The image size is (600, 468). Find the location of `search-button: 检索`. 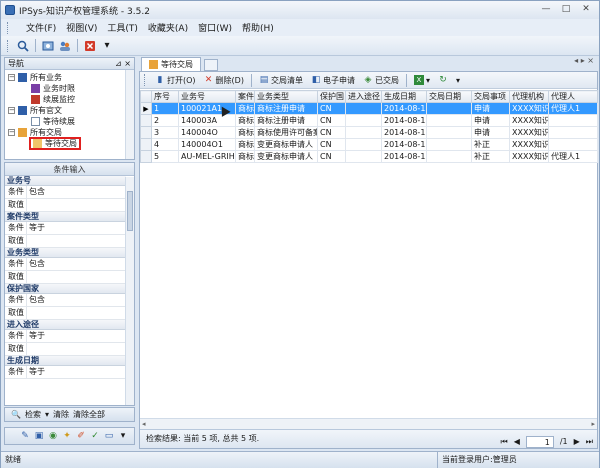

search-button: 检索 is located at coordinates (33, 414).